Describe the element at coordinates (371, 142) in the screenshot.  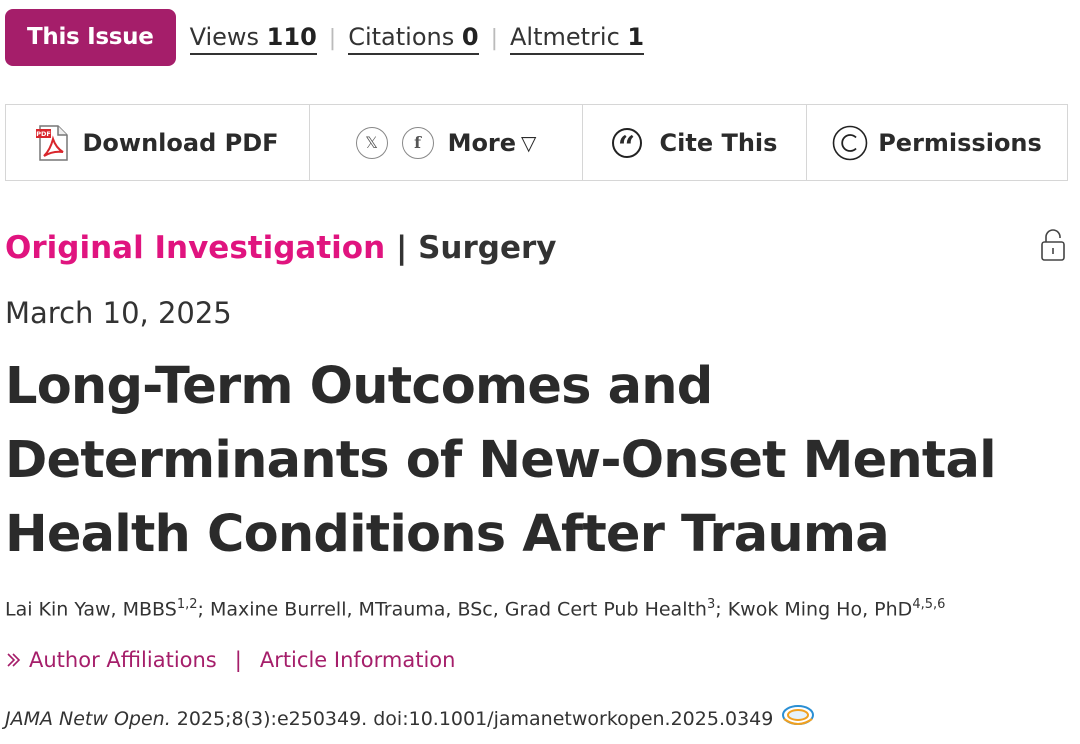
I see `x-share-icon: 𝕏` at that location.